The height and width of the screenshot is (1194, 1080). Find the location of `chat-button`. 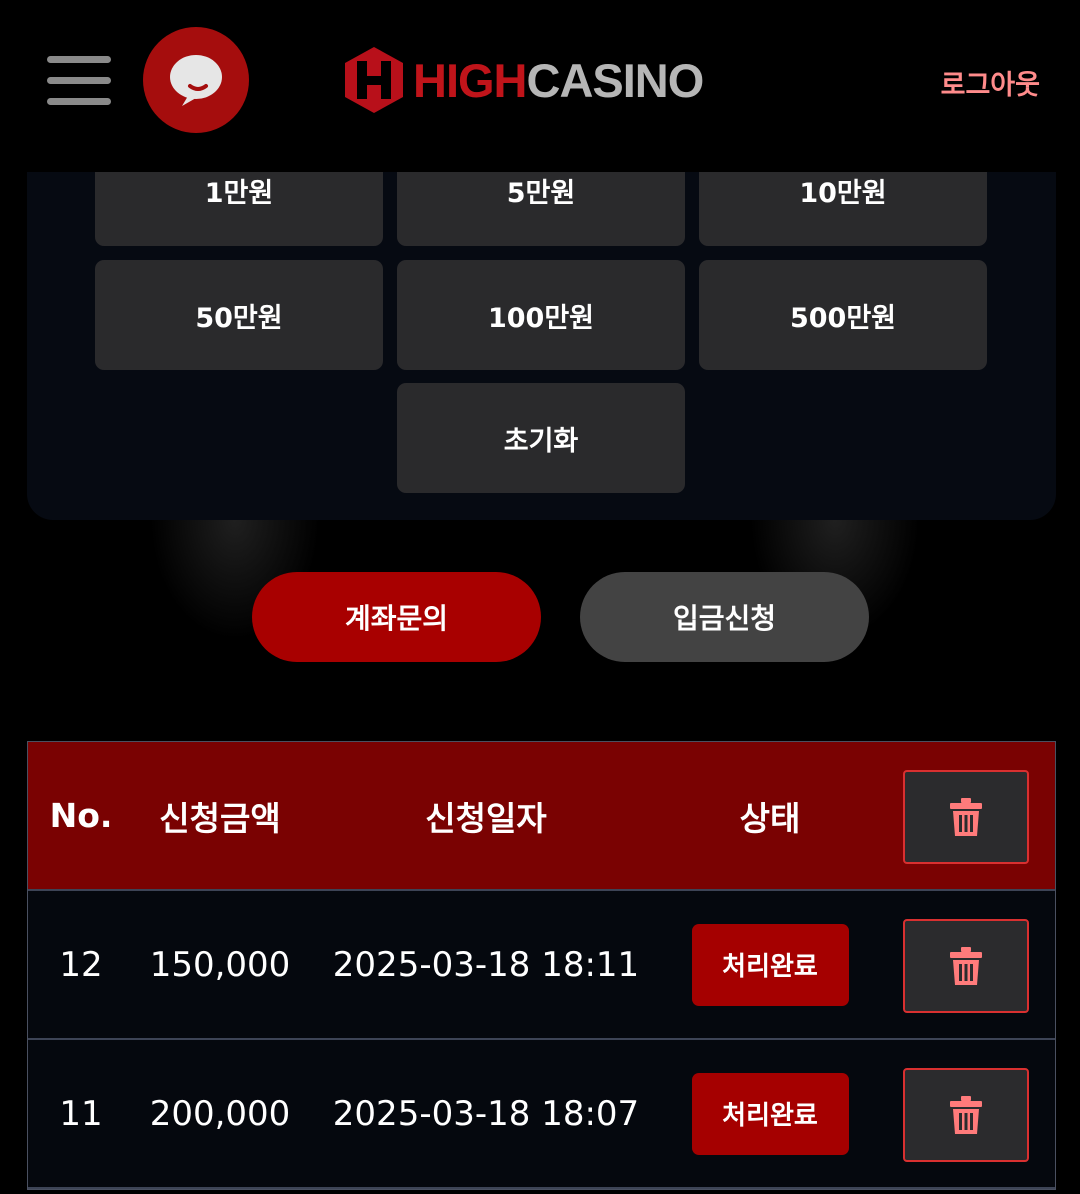

chat-button is located at coordinates (196, 80).